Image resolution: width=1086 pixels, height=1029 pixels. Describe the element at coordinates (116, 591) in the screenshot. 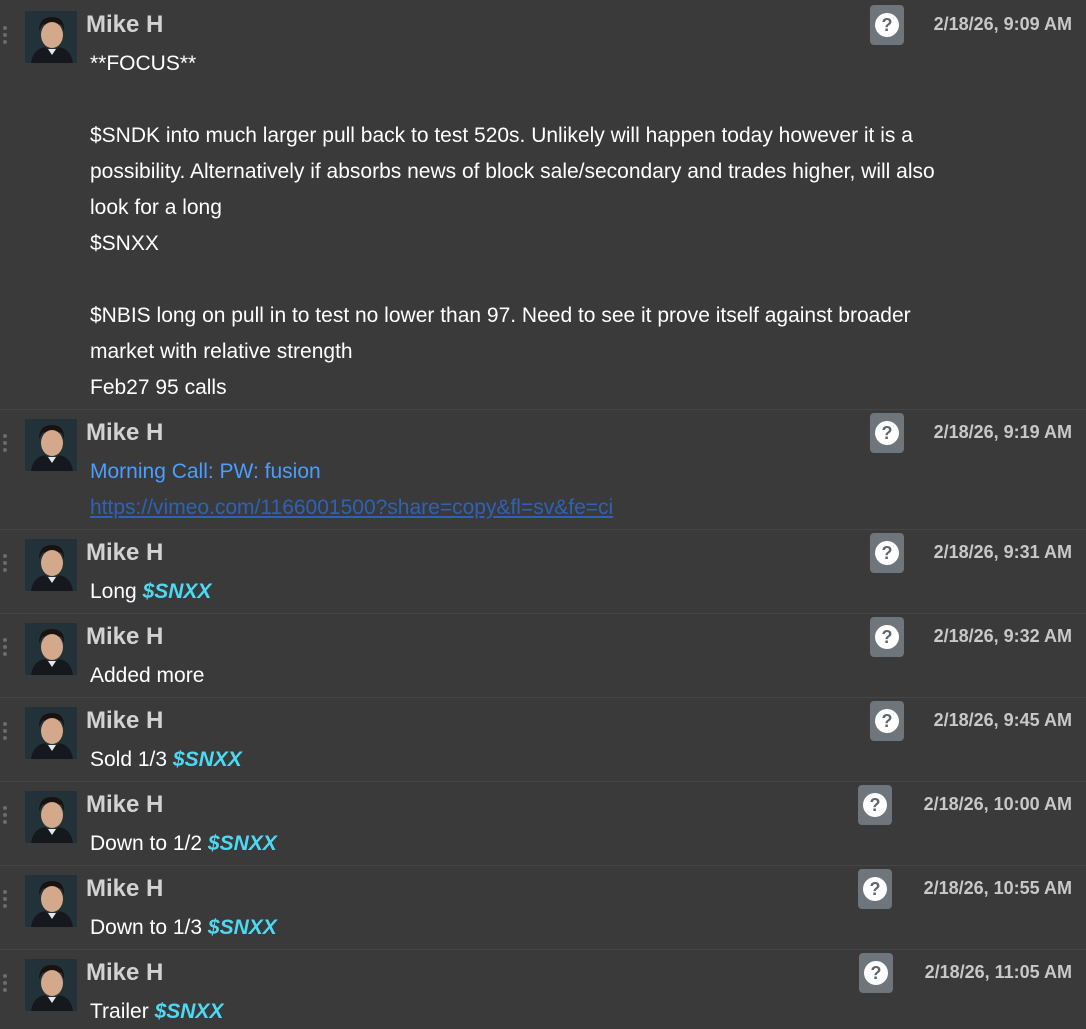

I see `message-text: Long` at that location.